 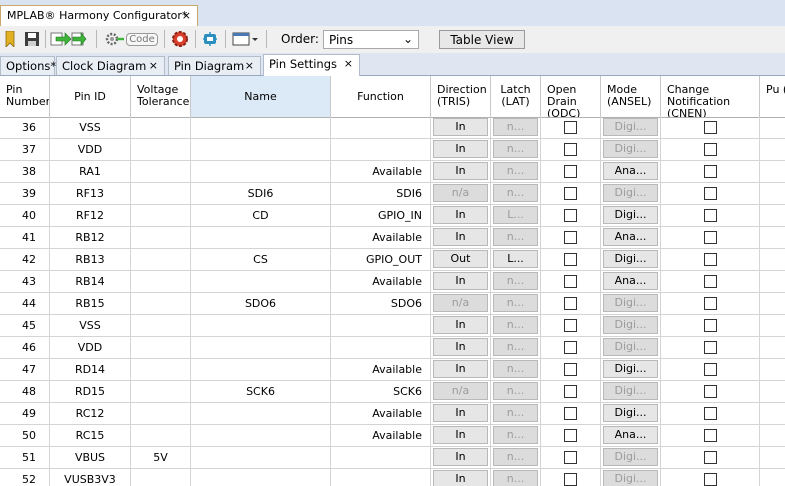 I want to click on col-change-notification-header: Change Notification (CNEN), so click(x=710, y=97).